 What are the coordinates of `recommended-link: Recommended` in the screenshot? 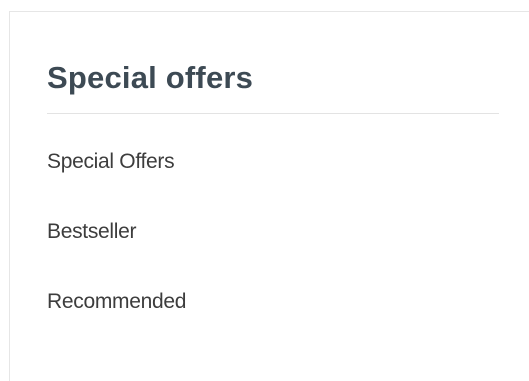 It's located at (116, 301).